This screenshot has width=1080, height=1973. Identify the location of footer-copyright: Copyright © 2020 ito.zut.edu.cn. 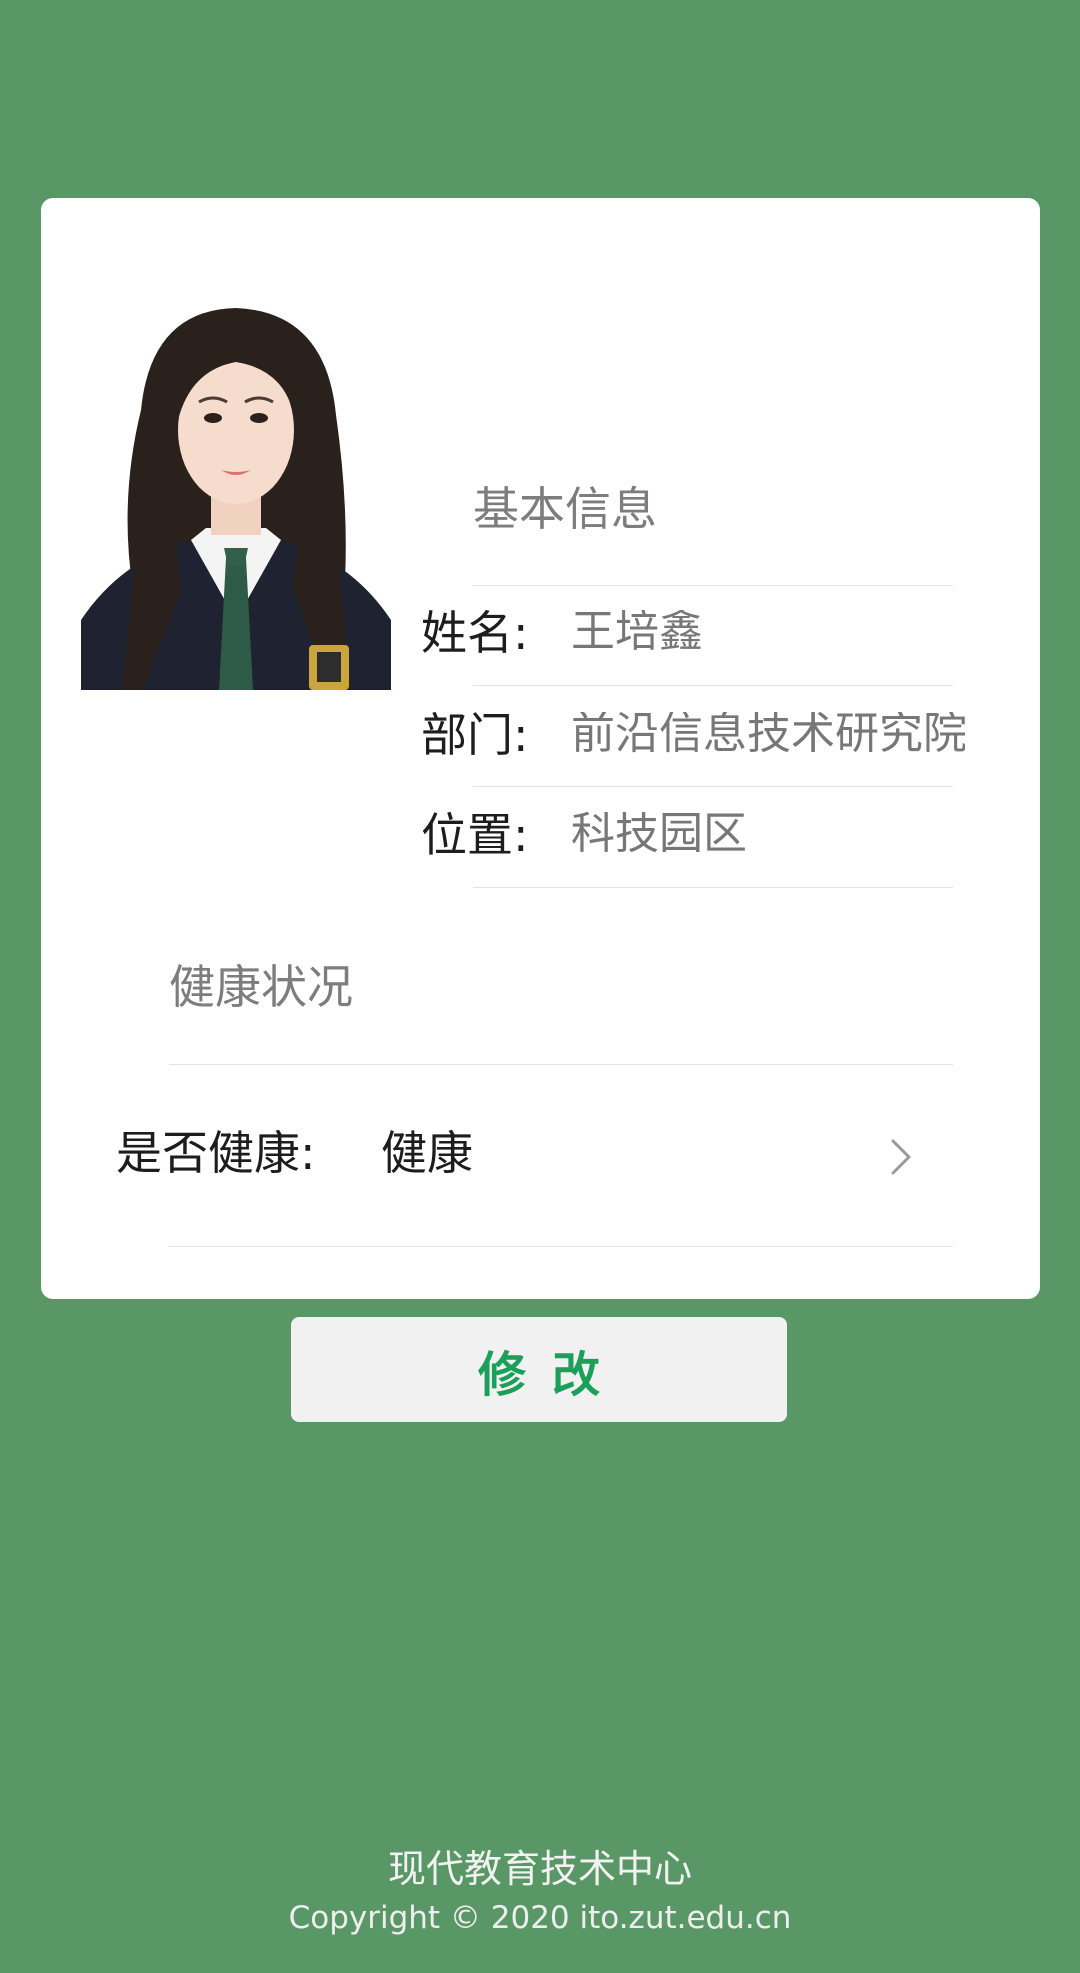
(540, 1918).